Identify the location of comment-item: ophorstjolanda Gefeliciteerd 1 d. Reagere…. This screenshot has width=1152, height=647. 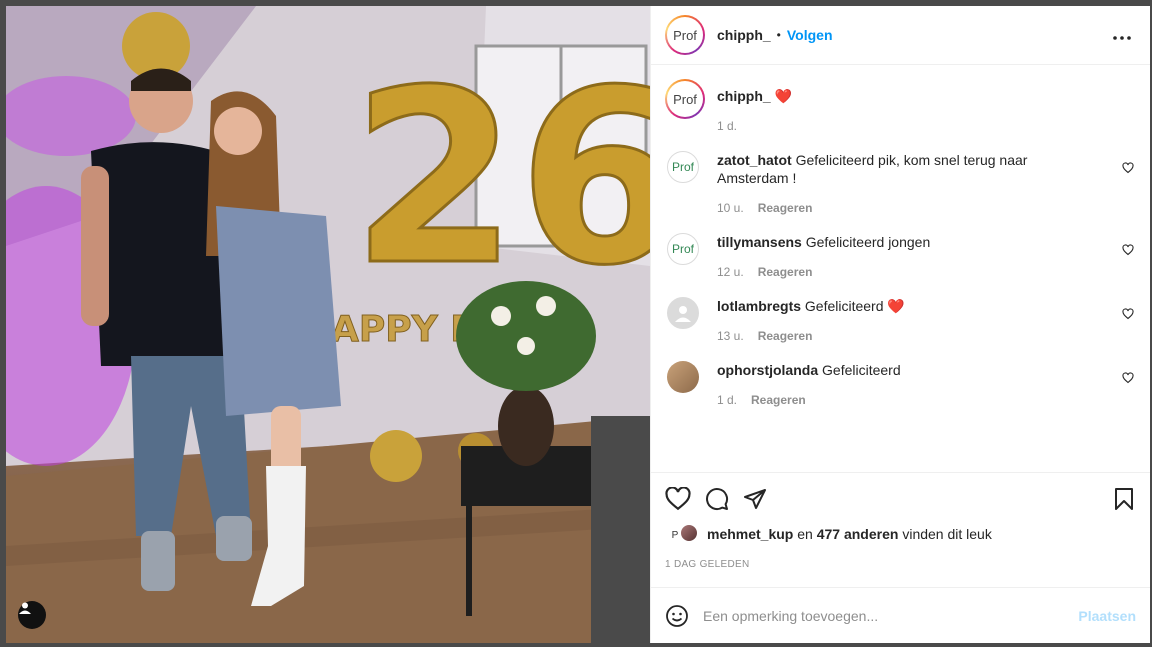
(900, 385).